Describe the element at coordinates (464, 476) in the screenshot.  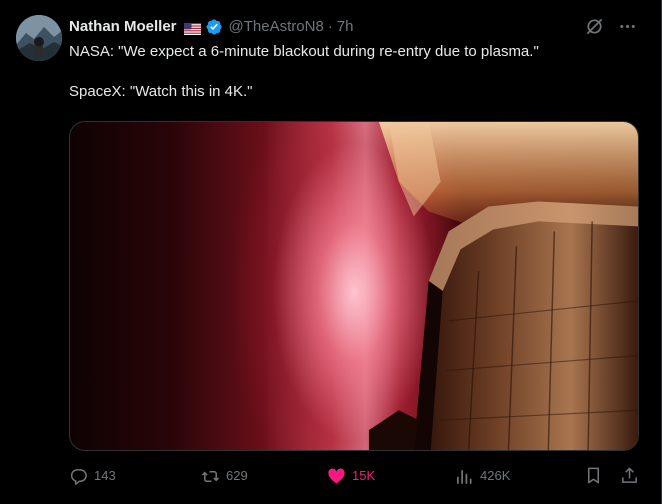
I see `views-icon` at that location.